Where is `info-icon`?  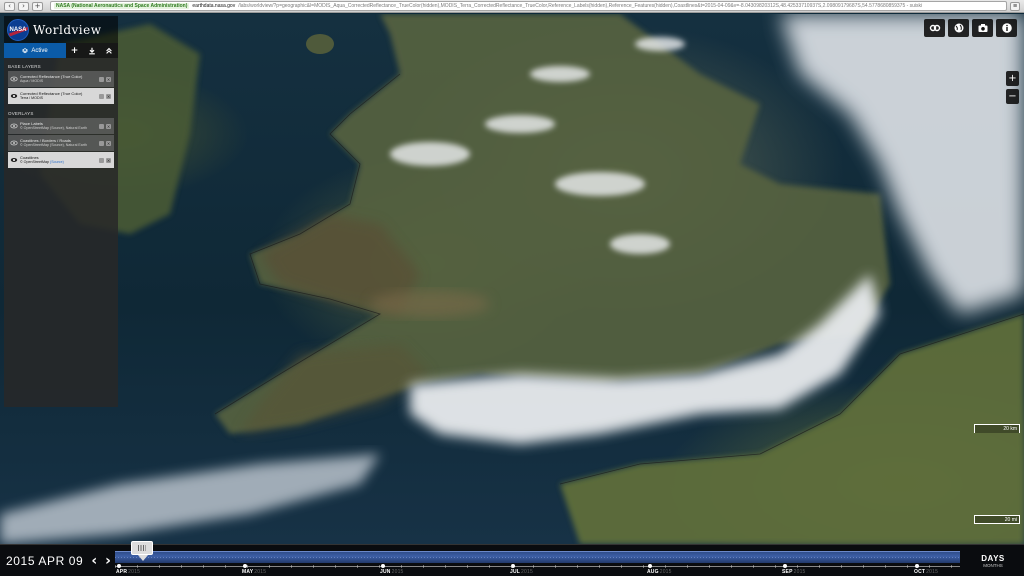 info-icon is located at coordinates (1006, 28).